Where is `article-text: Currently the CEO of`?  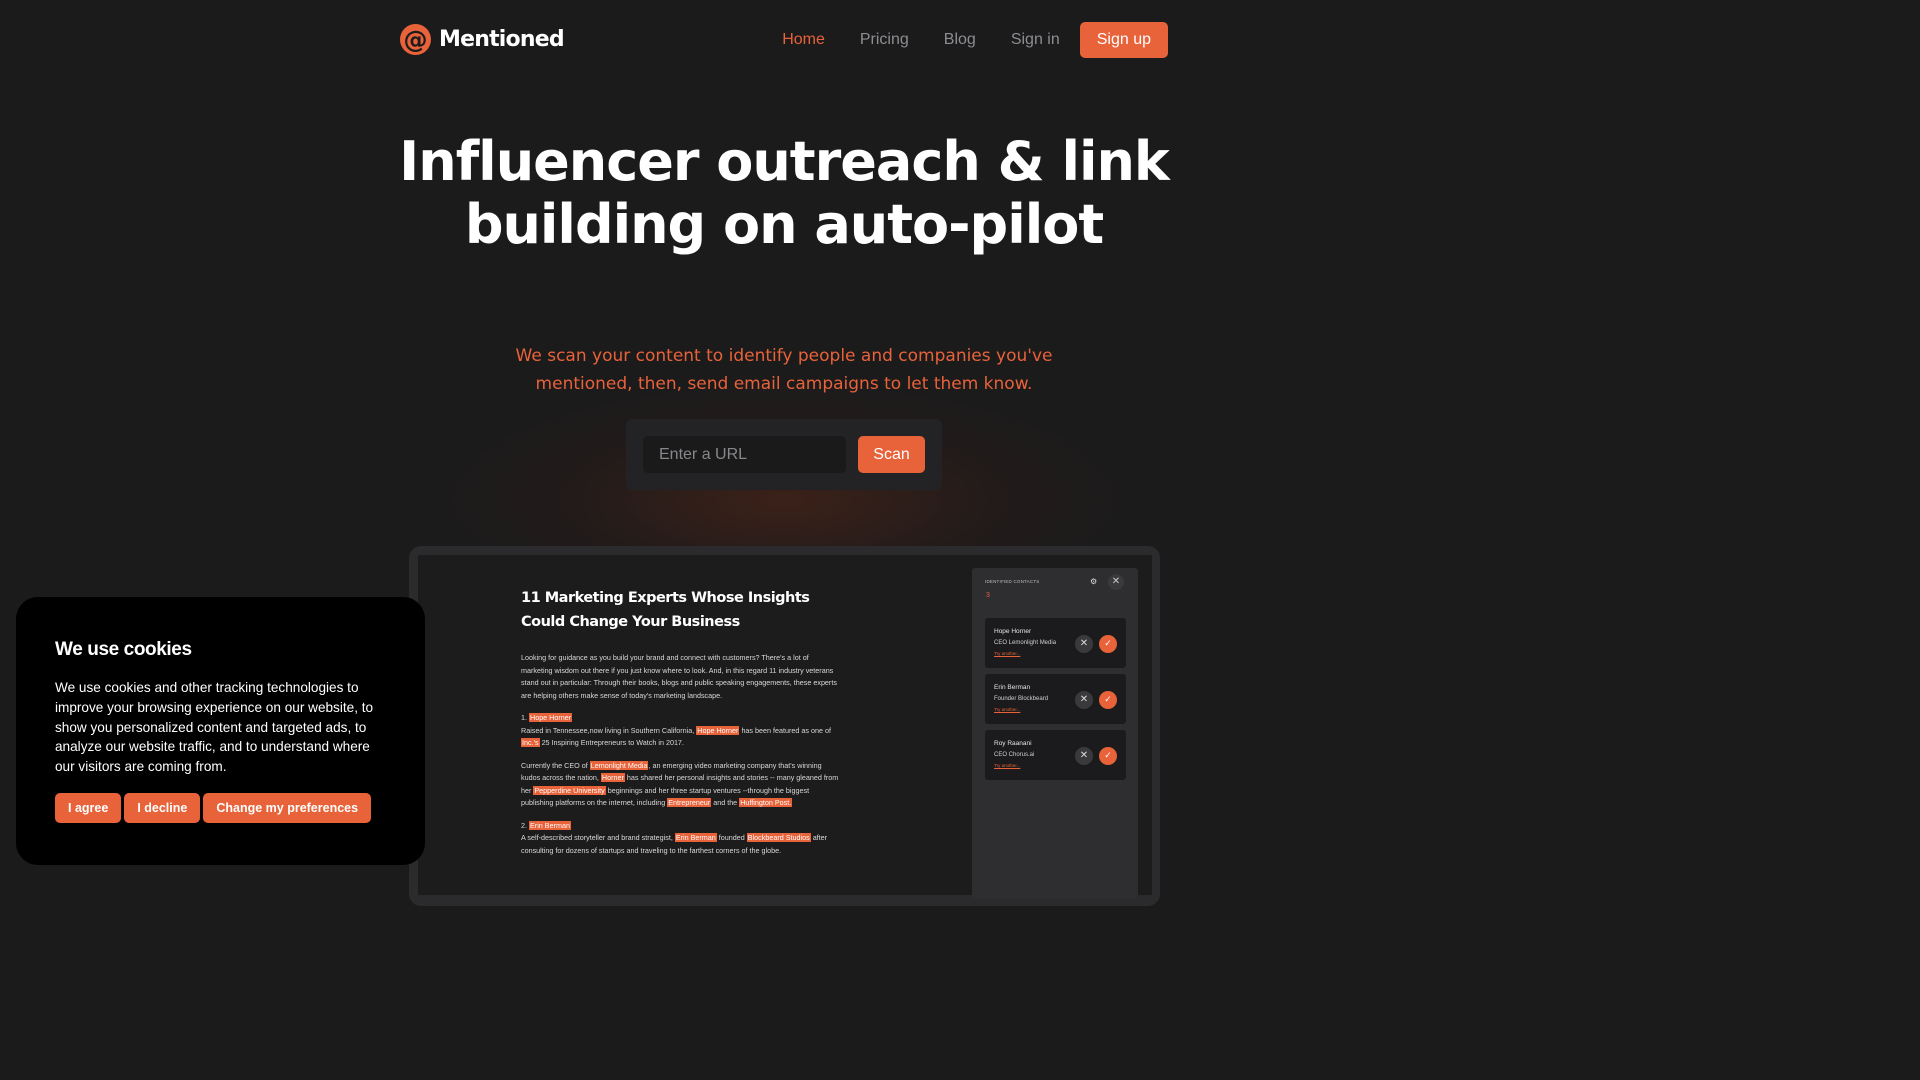
article-text: Currently the CEO of is located at coordinates (554, 765).